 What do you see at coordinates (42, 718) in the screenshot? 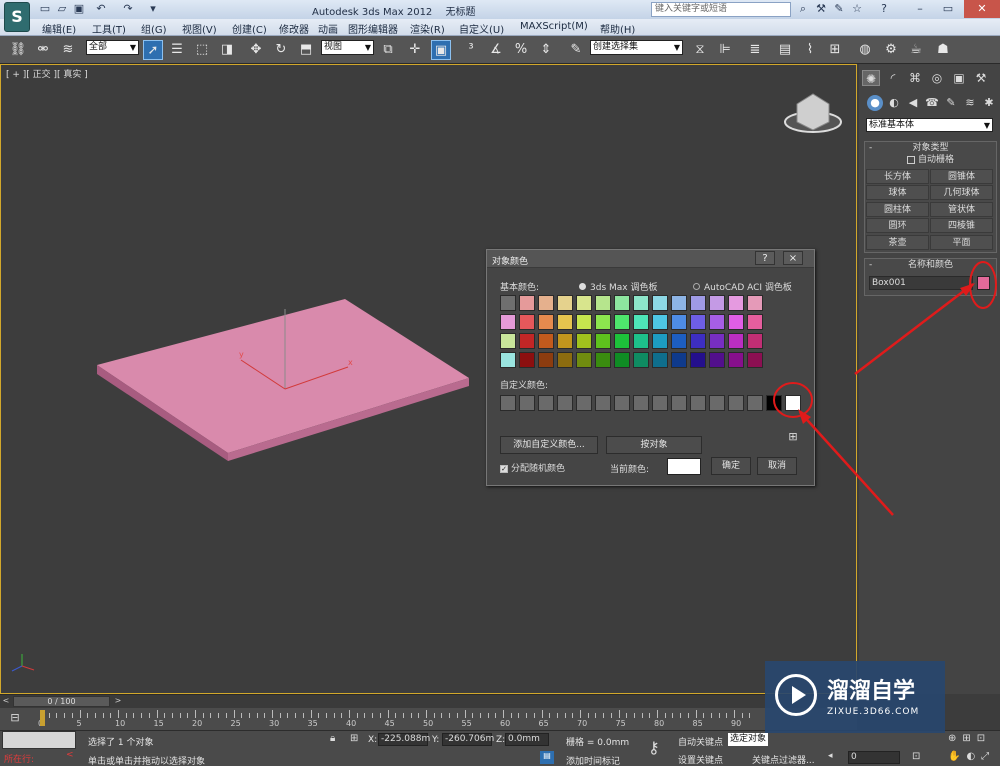
I see `time-marker` at bounding box center [42, 718].